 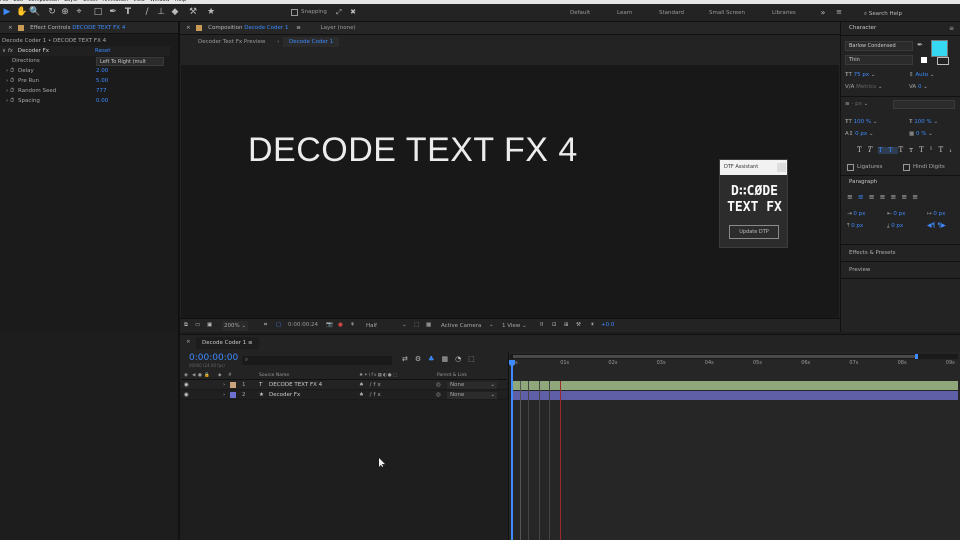 I want to click on timeline-tab: Decode Coder 1 ≡, so click(x=227, y=343).